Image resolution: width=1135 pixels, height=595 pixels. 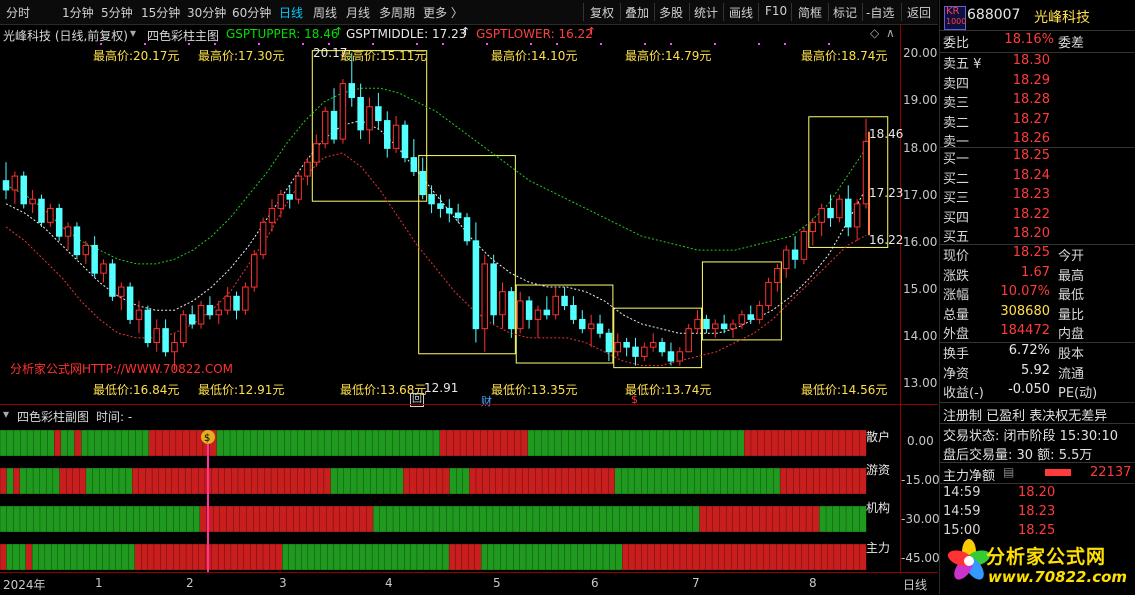 What do you see at coordinates (602, 12) in the screenshot?
I see `fuquan-button: 复权` at bounding box center [602, 12].